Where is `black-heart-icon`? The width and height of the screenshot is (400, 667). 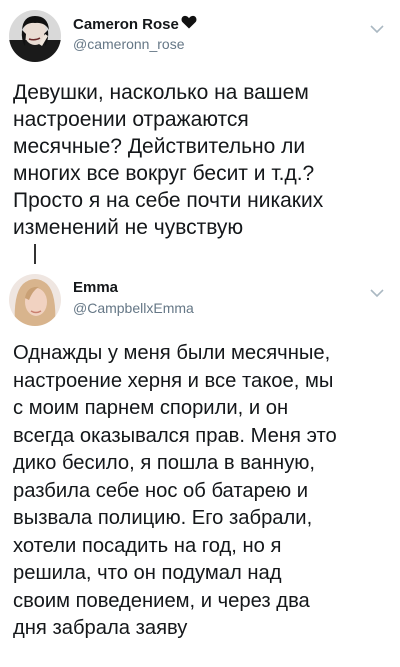 black-heart-icon is located at coordinates (189, 24).